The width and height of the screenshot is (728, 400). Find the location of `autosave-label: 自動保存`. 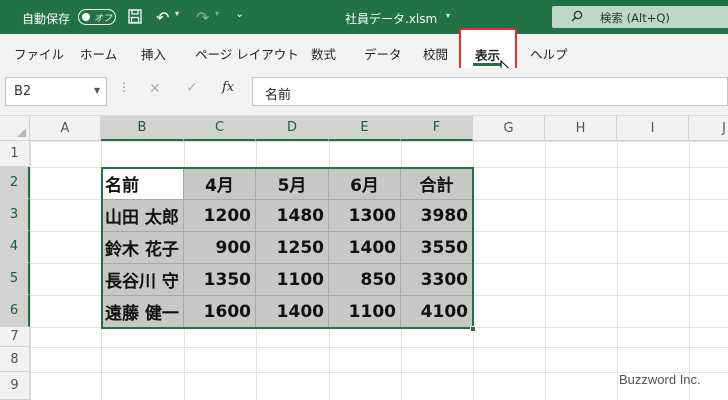

autosave-label: 自動保存 is located at coordinates (46, 19).